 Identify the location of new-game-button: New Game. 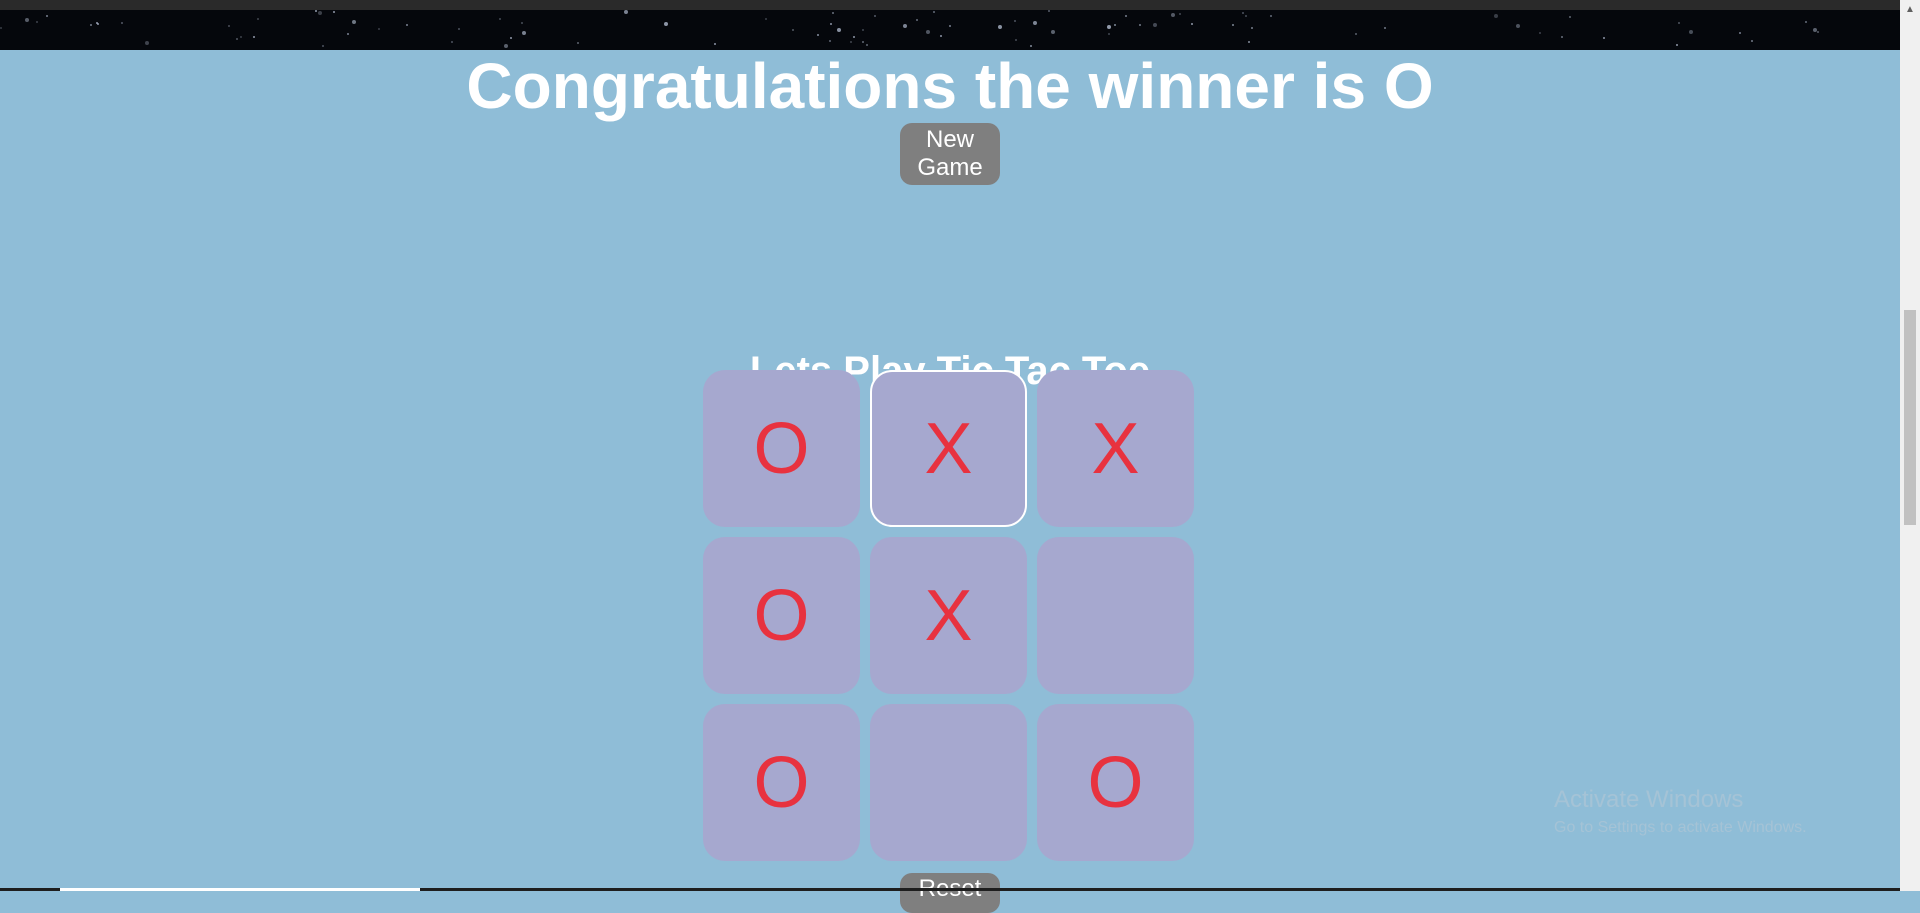
(950, 154).